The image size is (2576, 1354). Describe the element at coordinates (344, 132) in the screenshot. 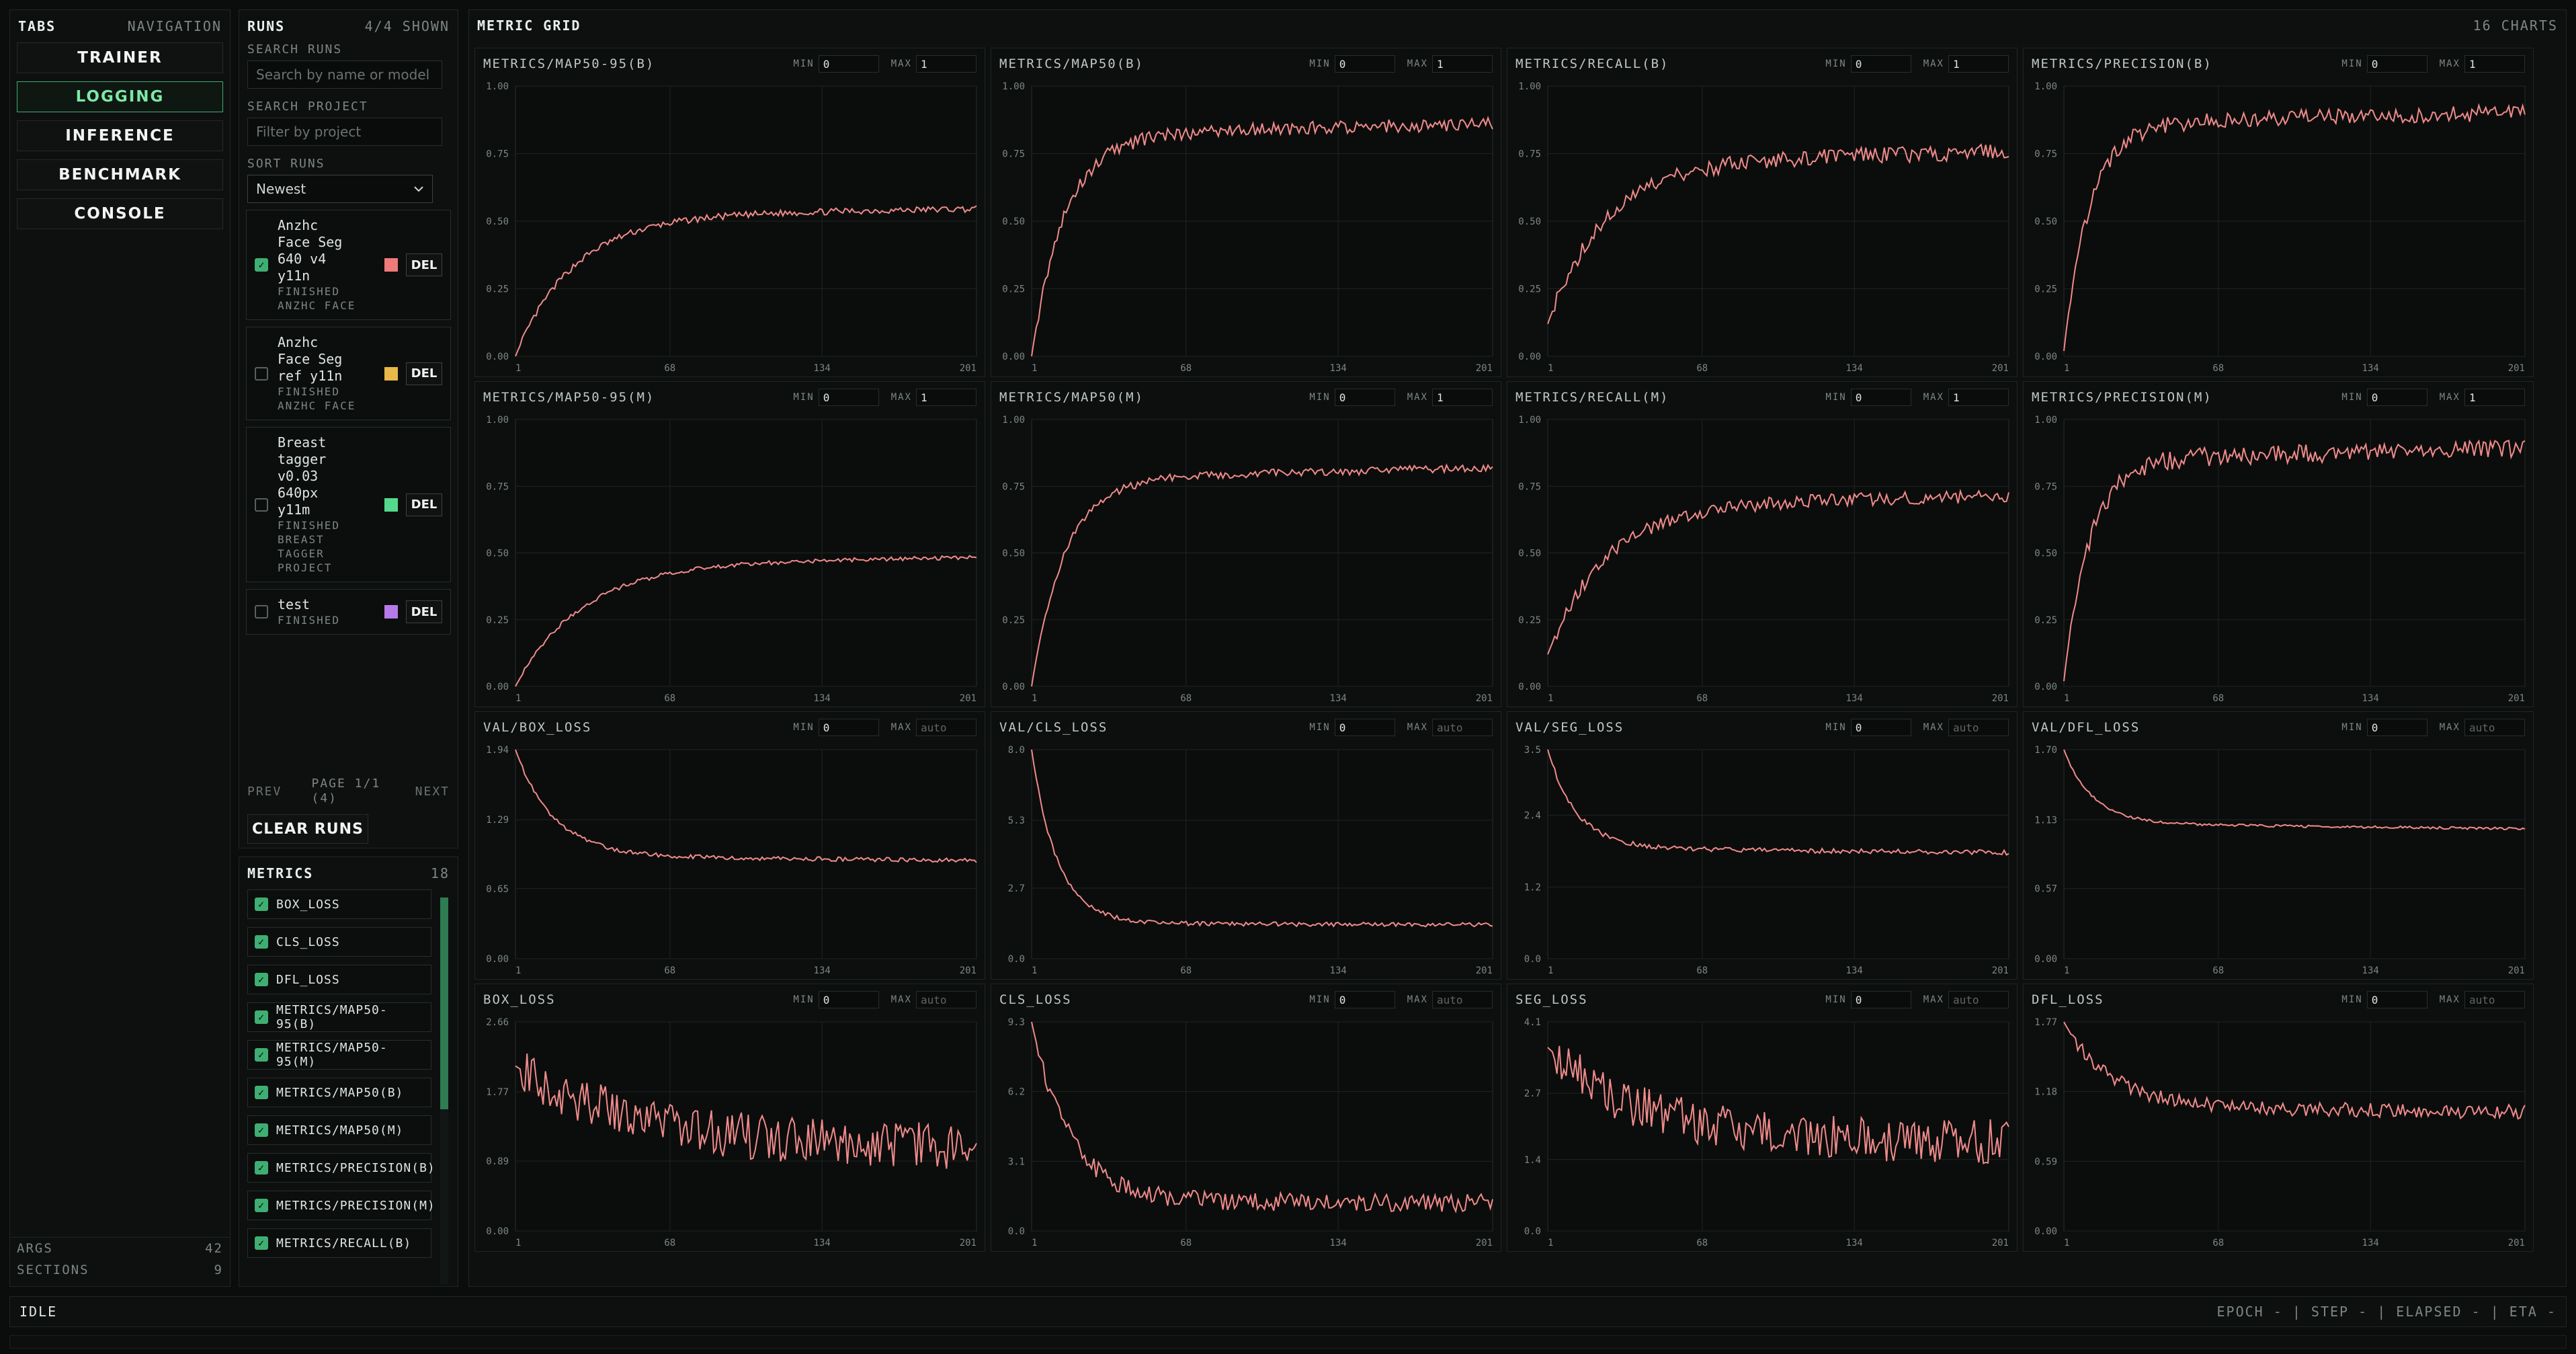

I see `search-project-input` at that location.